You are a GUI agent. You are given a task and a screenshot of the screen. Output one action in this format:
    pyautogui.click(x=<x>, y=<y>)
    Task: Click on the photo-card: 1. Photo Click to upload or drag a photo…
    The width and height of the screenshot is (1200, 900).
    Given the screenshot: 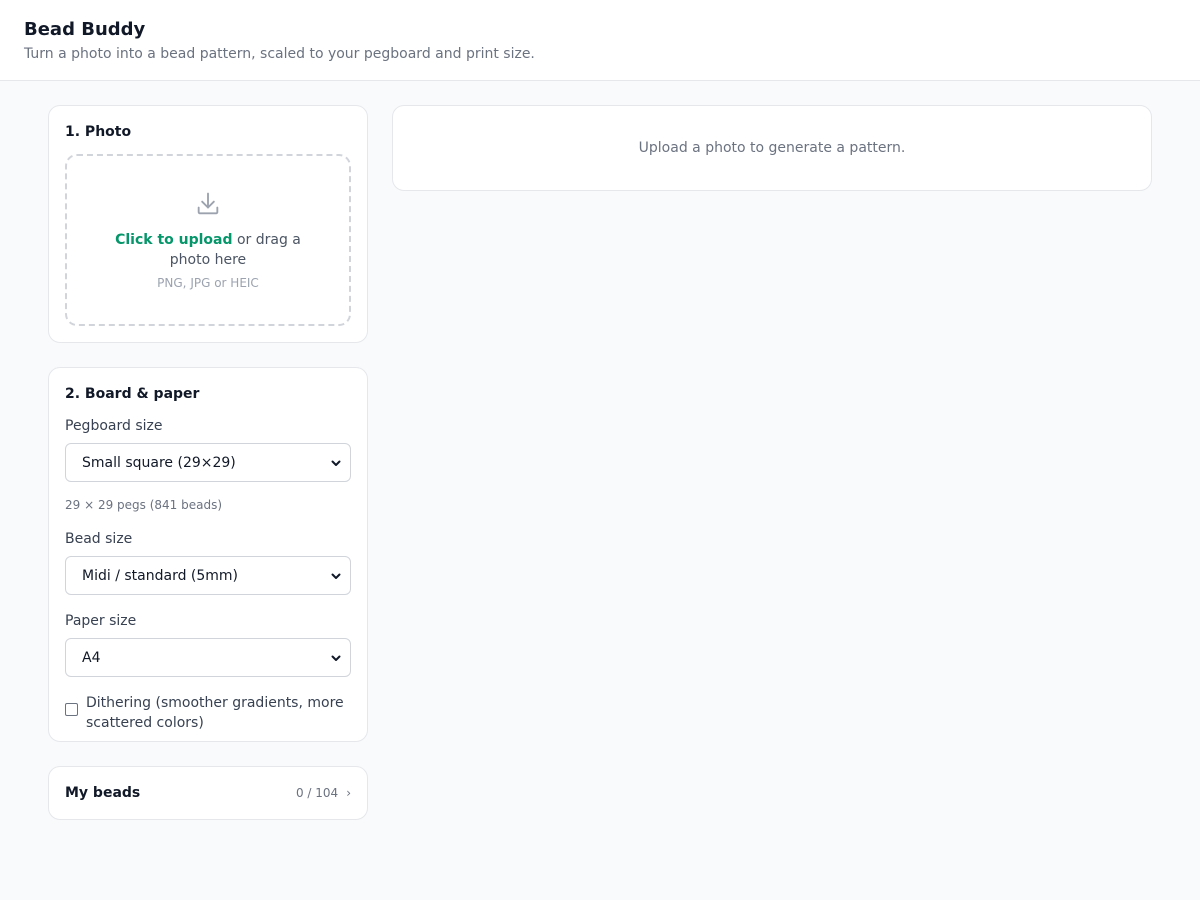 What is the action you would take?
    pyautogui.click(x=208, y=224)
    